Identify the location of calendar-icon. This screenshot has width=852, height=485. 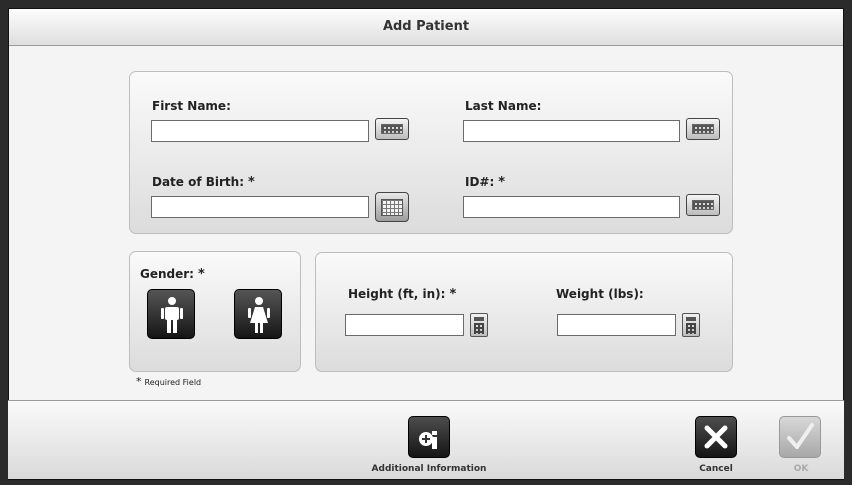
(392, 207).